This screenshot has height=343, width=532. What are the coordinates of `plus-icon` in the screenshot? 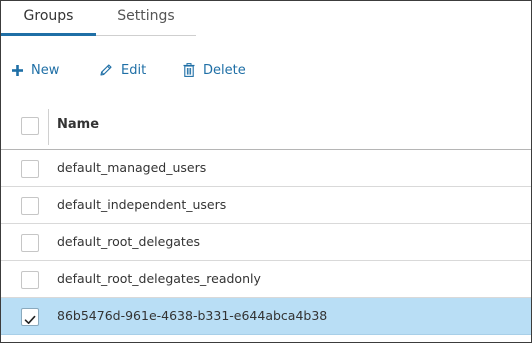 It's located at (17, 70).